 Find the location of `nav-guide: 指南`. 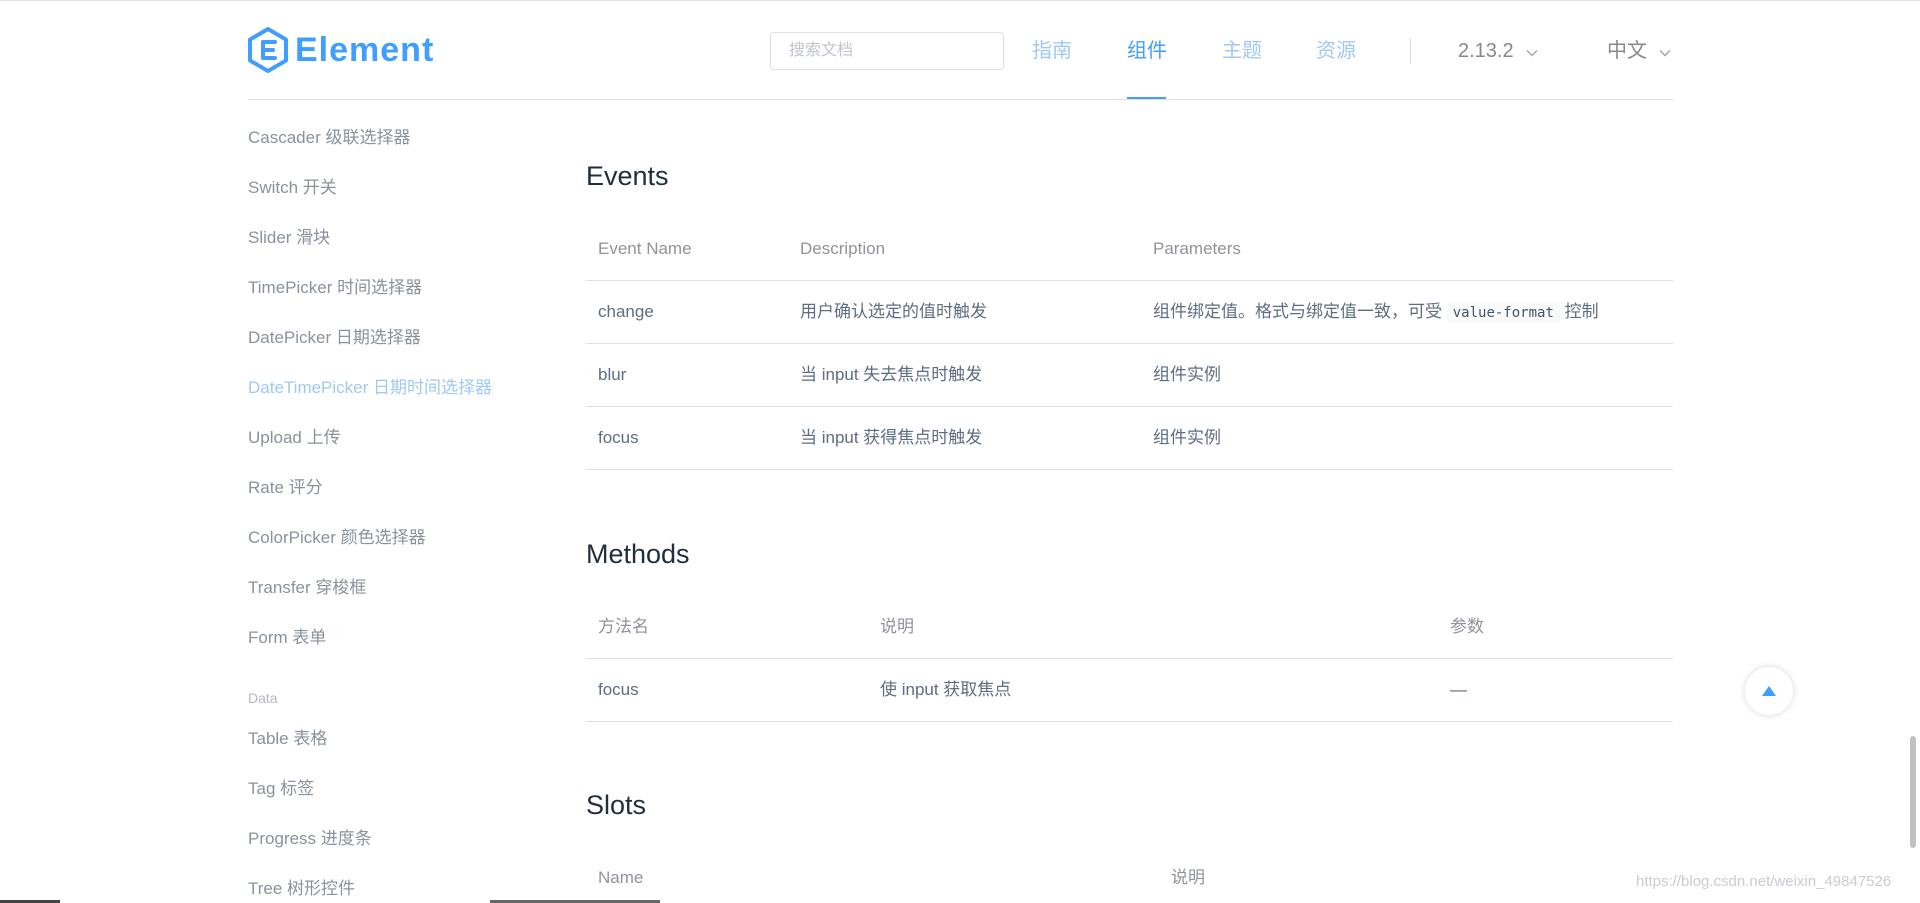

nav-guide: 指南 is located at coordinates (1052, 51).